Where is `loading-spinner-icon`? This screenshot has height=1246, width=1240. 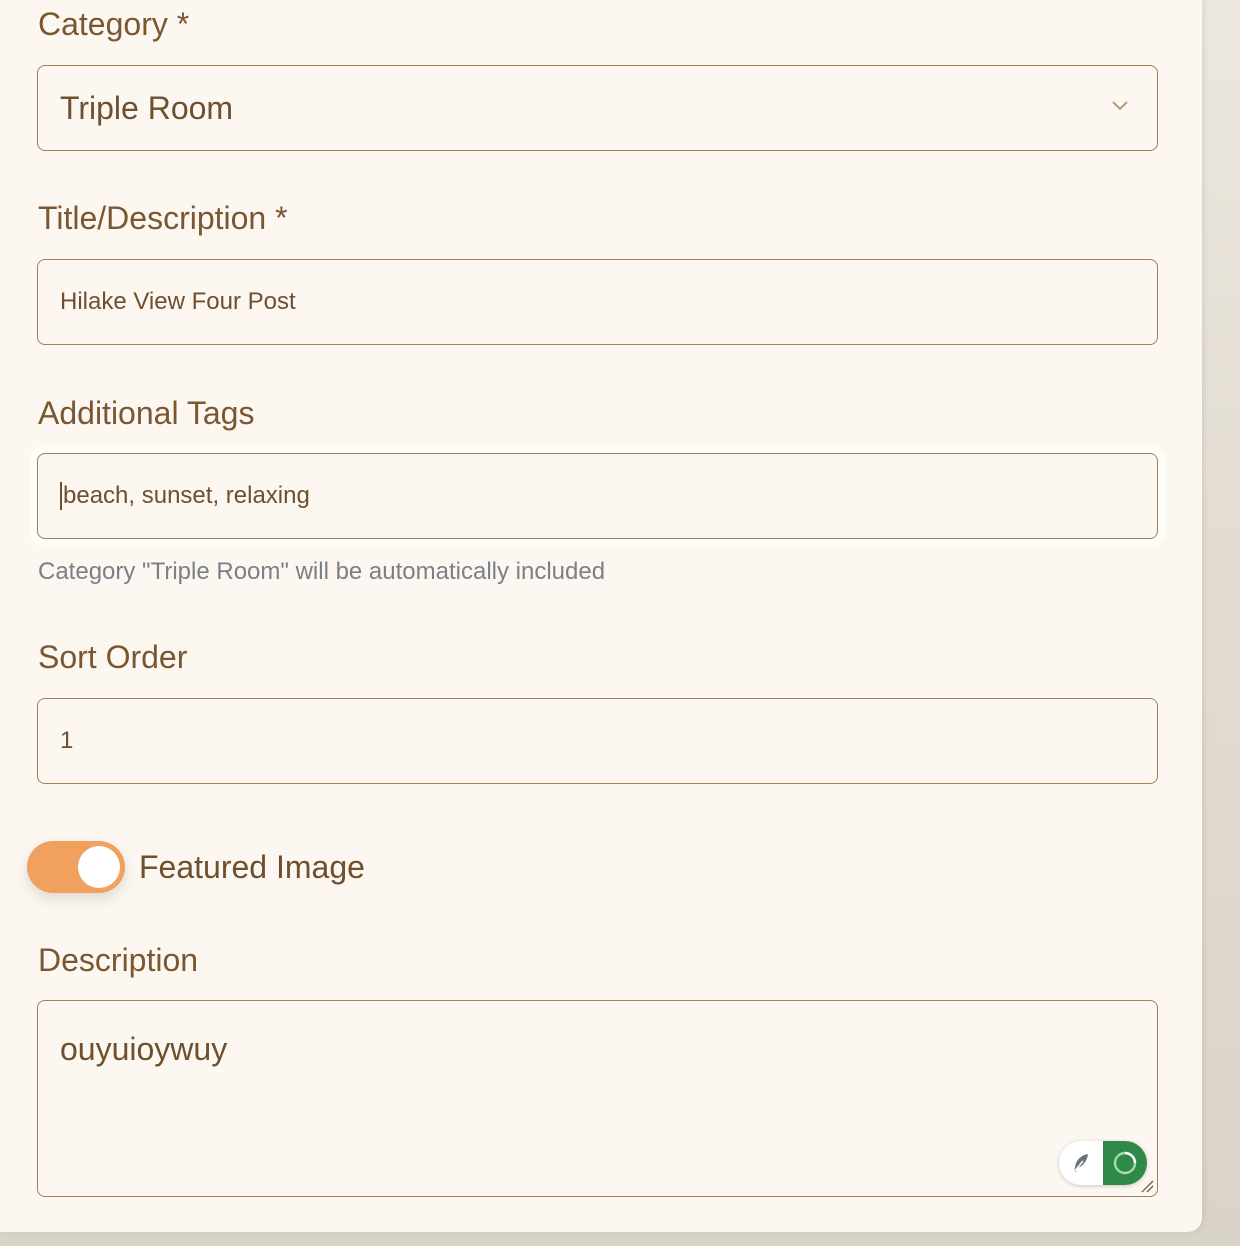 loading-spinner-icon is located at coordinates (1125, 1163).